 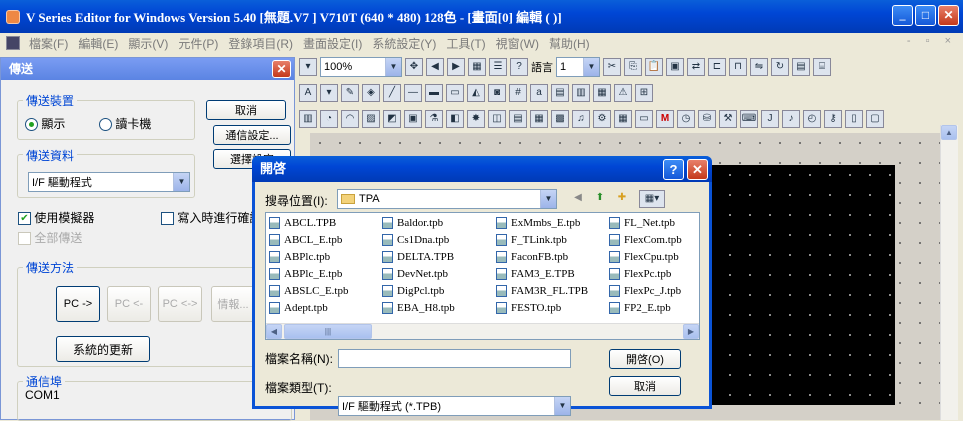 What do you see at coordinates (833, 119) in the screenshot?
I see `key-icon: ⚷` at bounding box center [833, 119].